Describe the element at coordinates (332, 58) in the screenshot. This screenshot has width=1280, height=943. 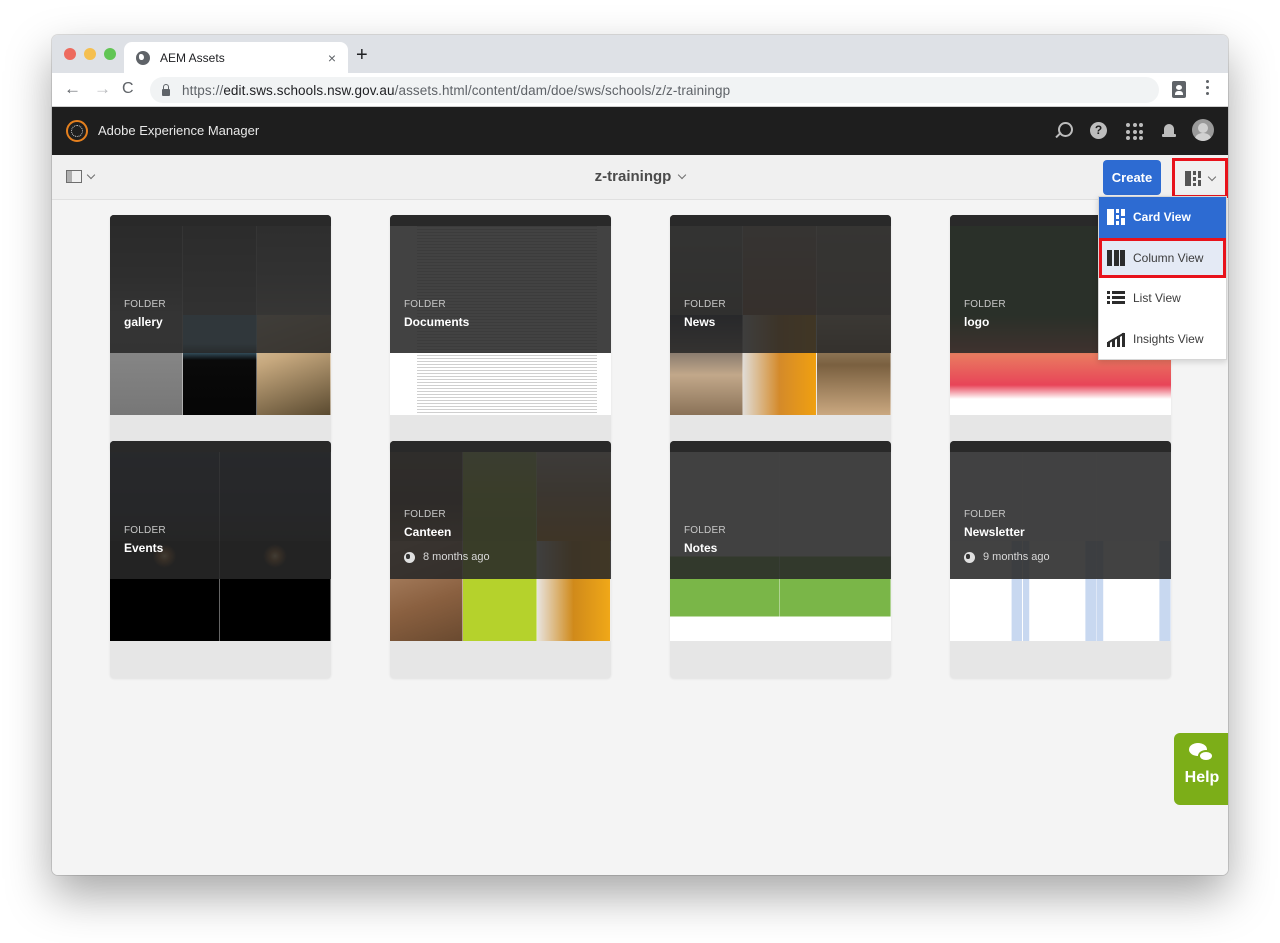
I see `close-tab-icon: ×` at that location.